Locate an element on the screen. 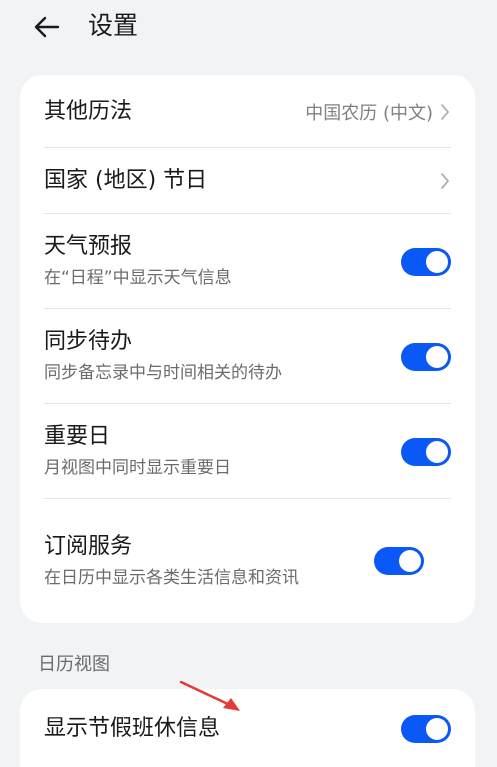 This screenshot has height=767, width=497. setting-label: 订阅服务 is located at coordinates (88, 546).